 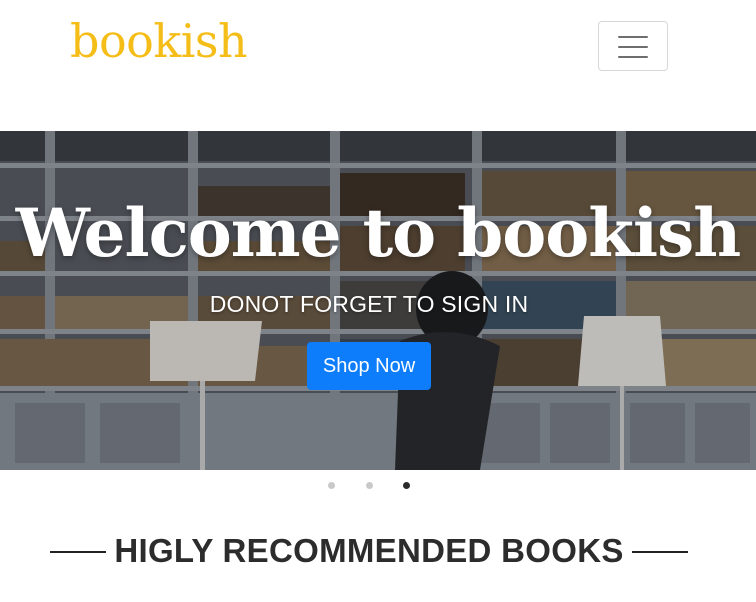 I want to click on recommended-books-heading: HIGLY RECOMMENDED BOOKS, so click(x=378, y=552).